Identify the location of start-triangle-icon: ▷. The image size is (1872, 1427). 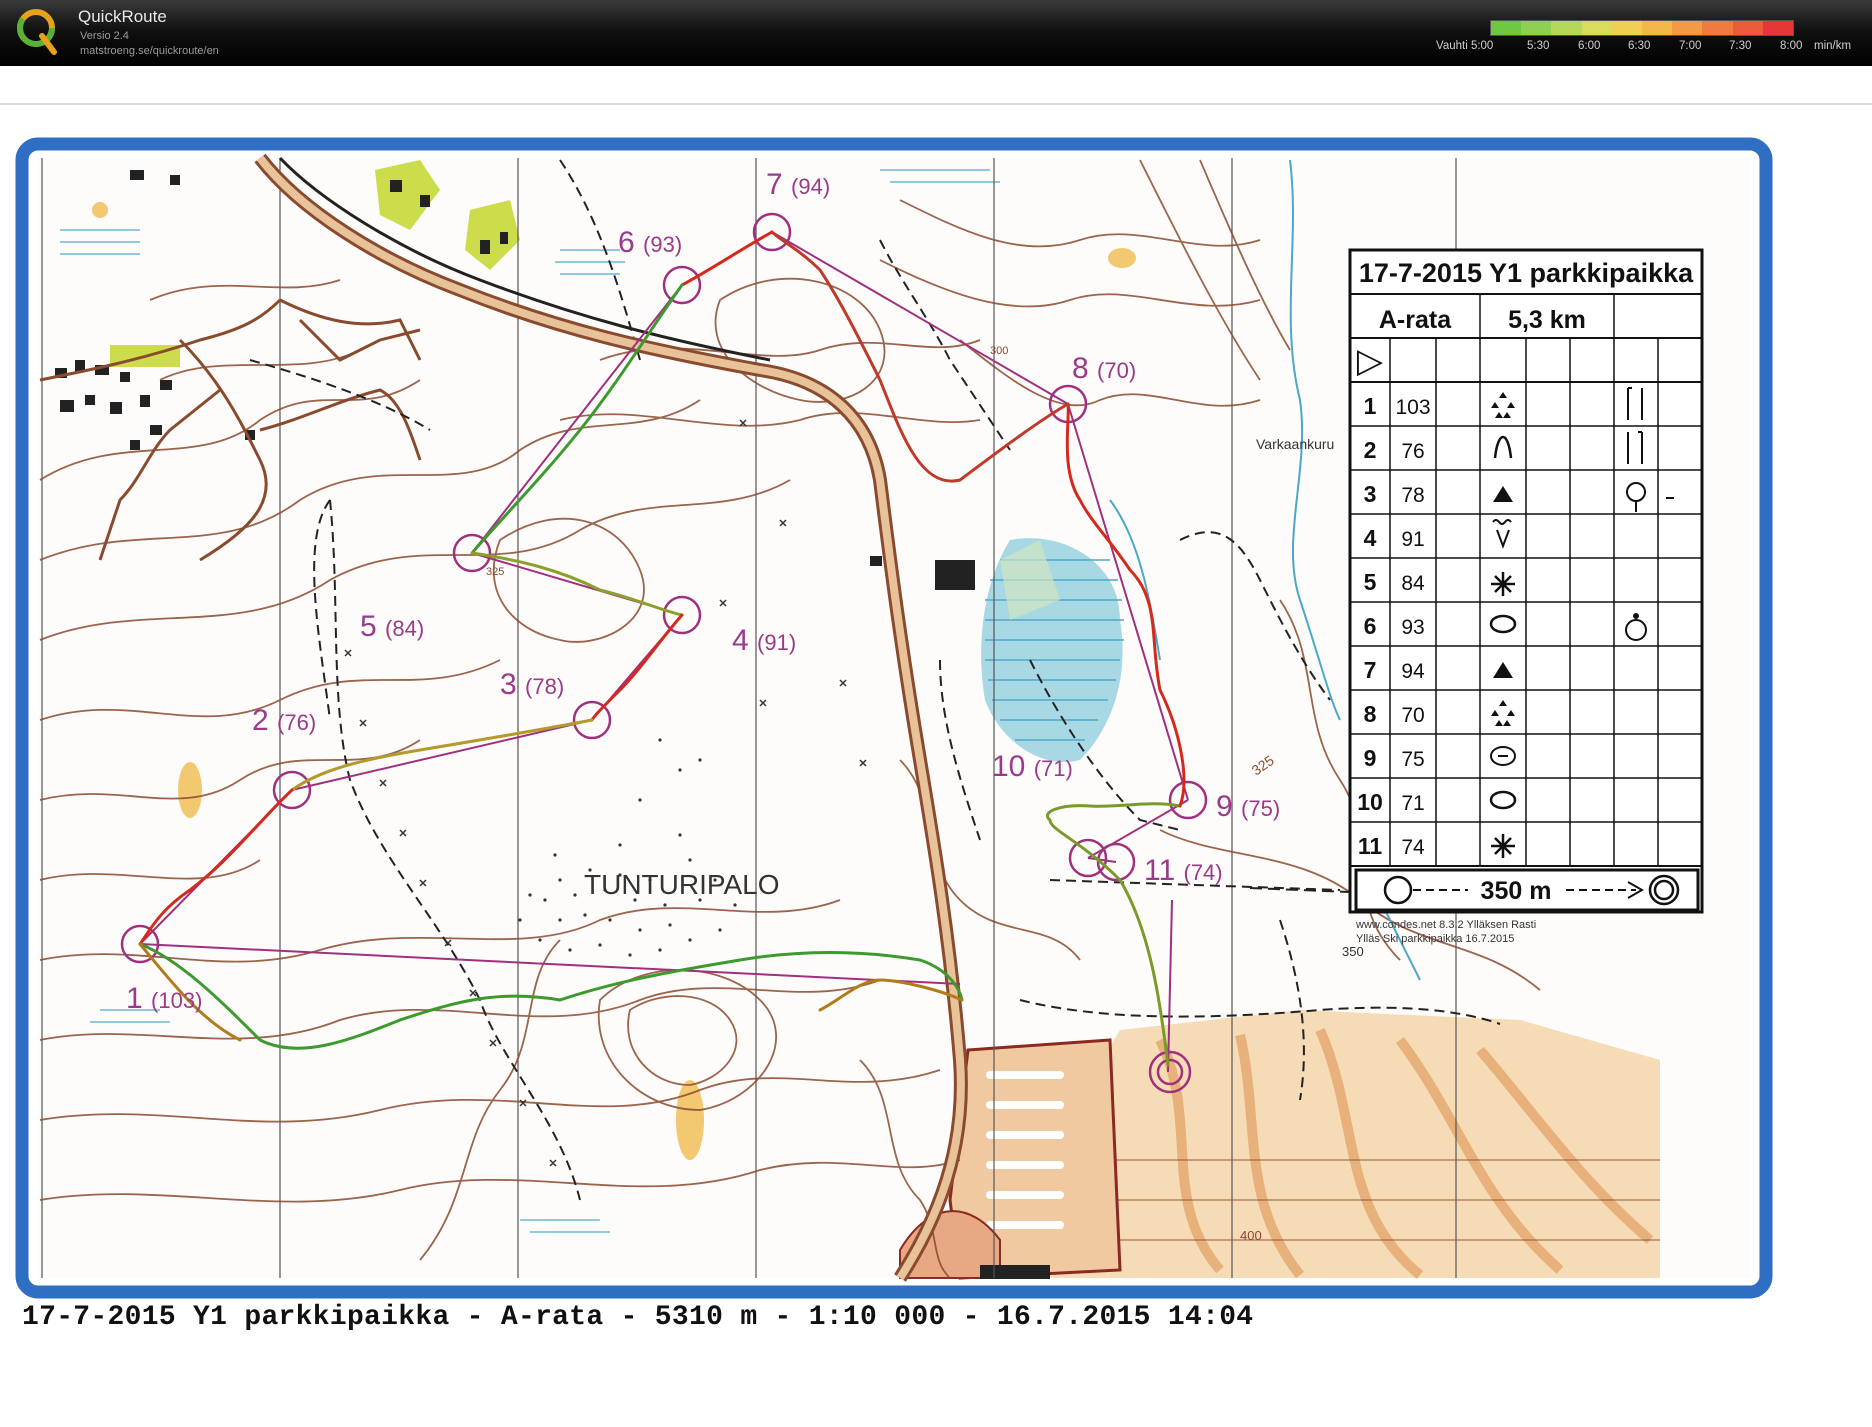
(1370, 361).